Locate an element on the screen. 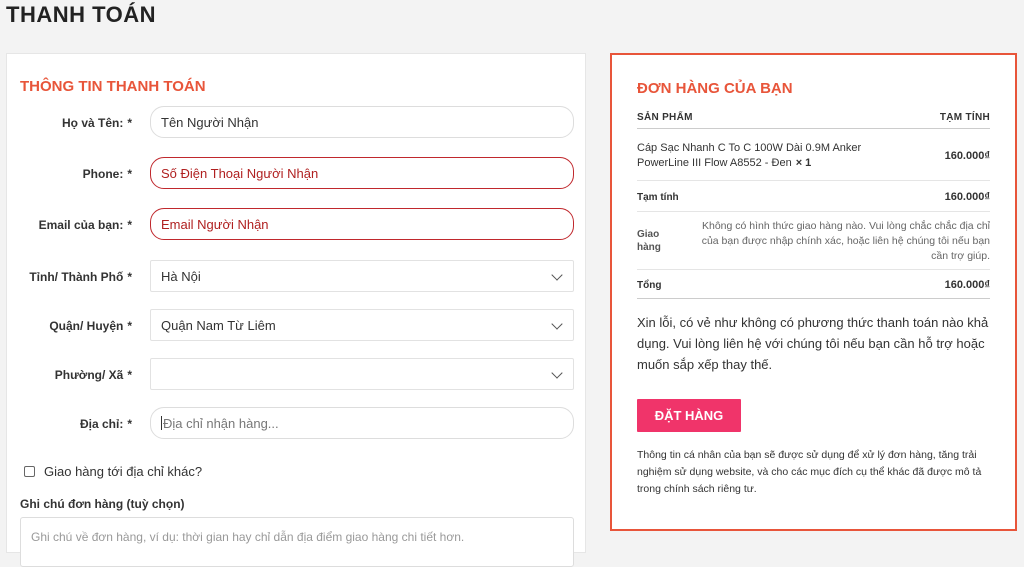  billing-section-title: THÔNG TIN THANH TOÁN is located at coordinates (113, 86).